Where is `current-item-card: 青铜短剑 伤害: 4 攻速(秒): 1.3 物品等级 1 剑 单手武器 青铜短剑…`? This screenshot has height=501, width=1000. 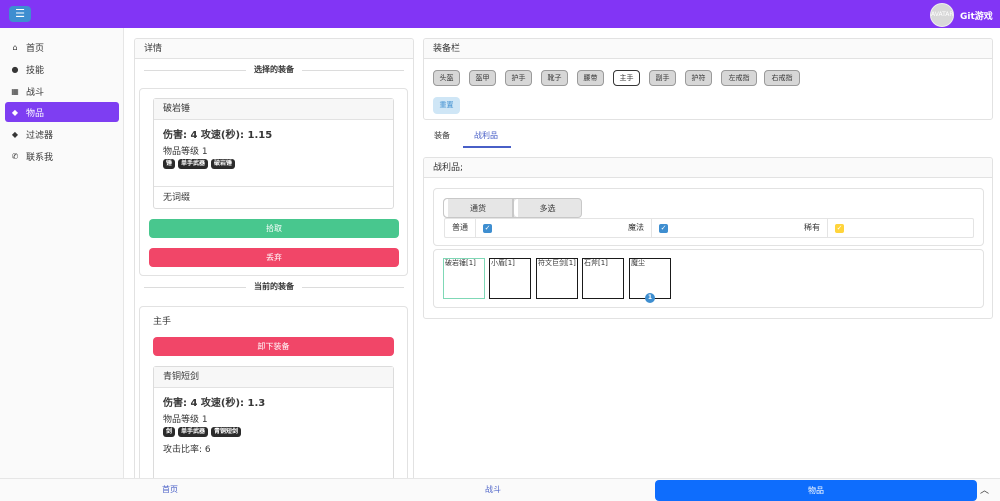
current-item-card: 青铜短剑 伤害: 4 攻速(秒): 1.3 物品等级 1 剑 单手武器 青铜短剑… is located at coordinates (273, 423).